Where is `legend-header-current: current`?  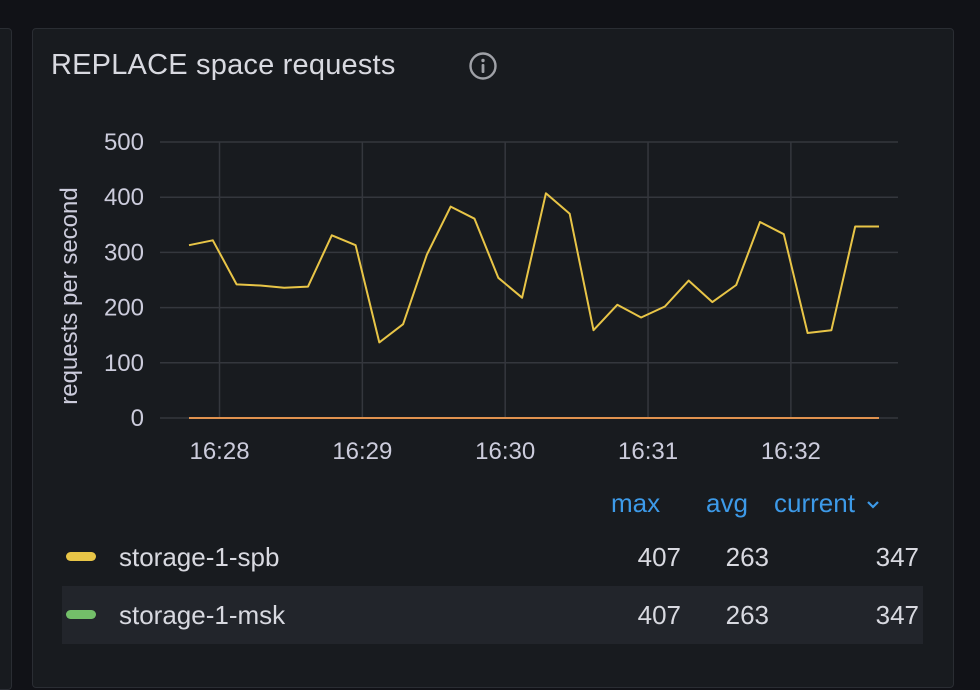
legend-header-current: current is located at coordinates (828, 503).